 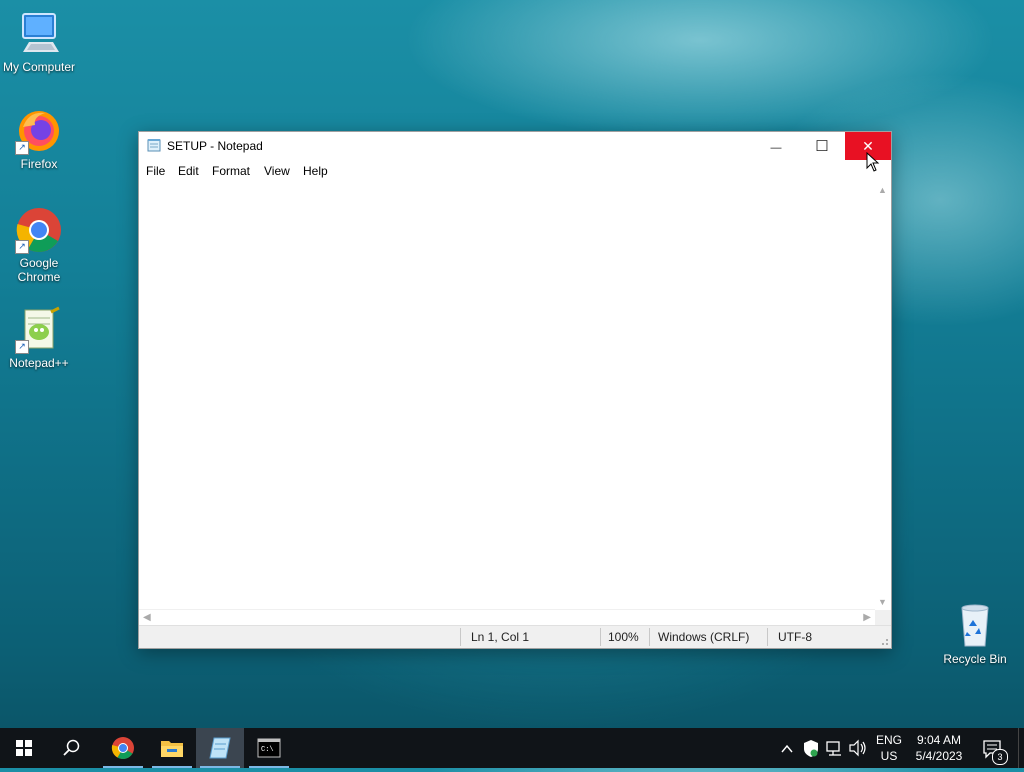 What do you see at coordinates (882, 602) in the screenshot?
I see `scroll-down-icon: ▼` at bounding box center [882, 602].